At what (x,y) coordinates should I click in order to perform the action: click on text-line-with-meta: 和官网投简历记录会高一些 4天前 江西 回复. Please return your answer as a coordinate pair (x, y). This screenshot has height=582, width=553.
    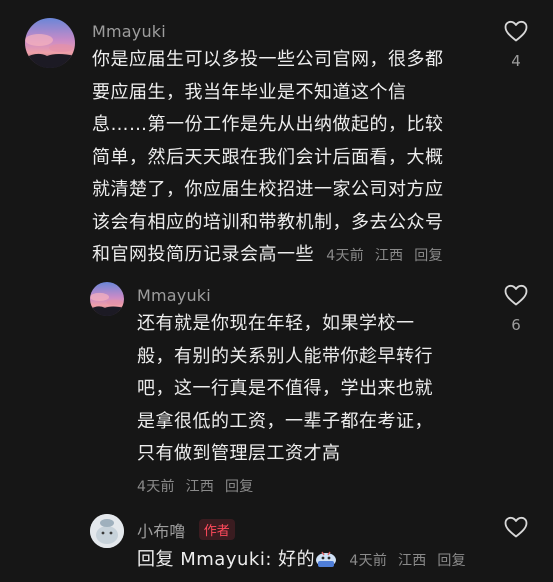
    Looking at the image, I should click on (292, 256).